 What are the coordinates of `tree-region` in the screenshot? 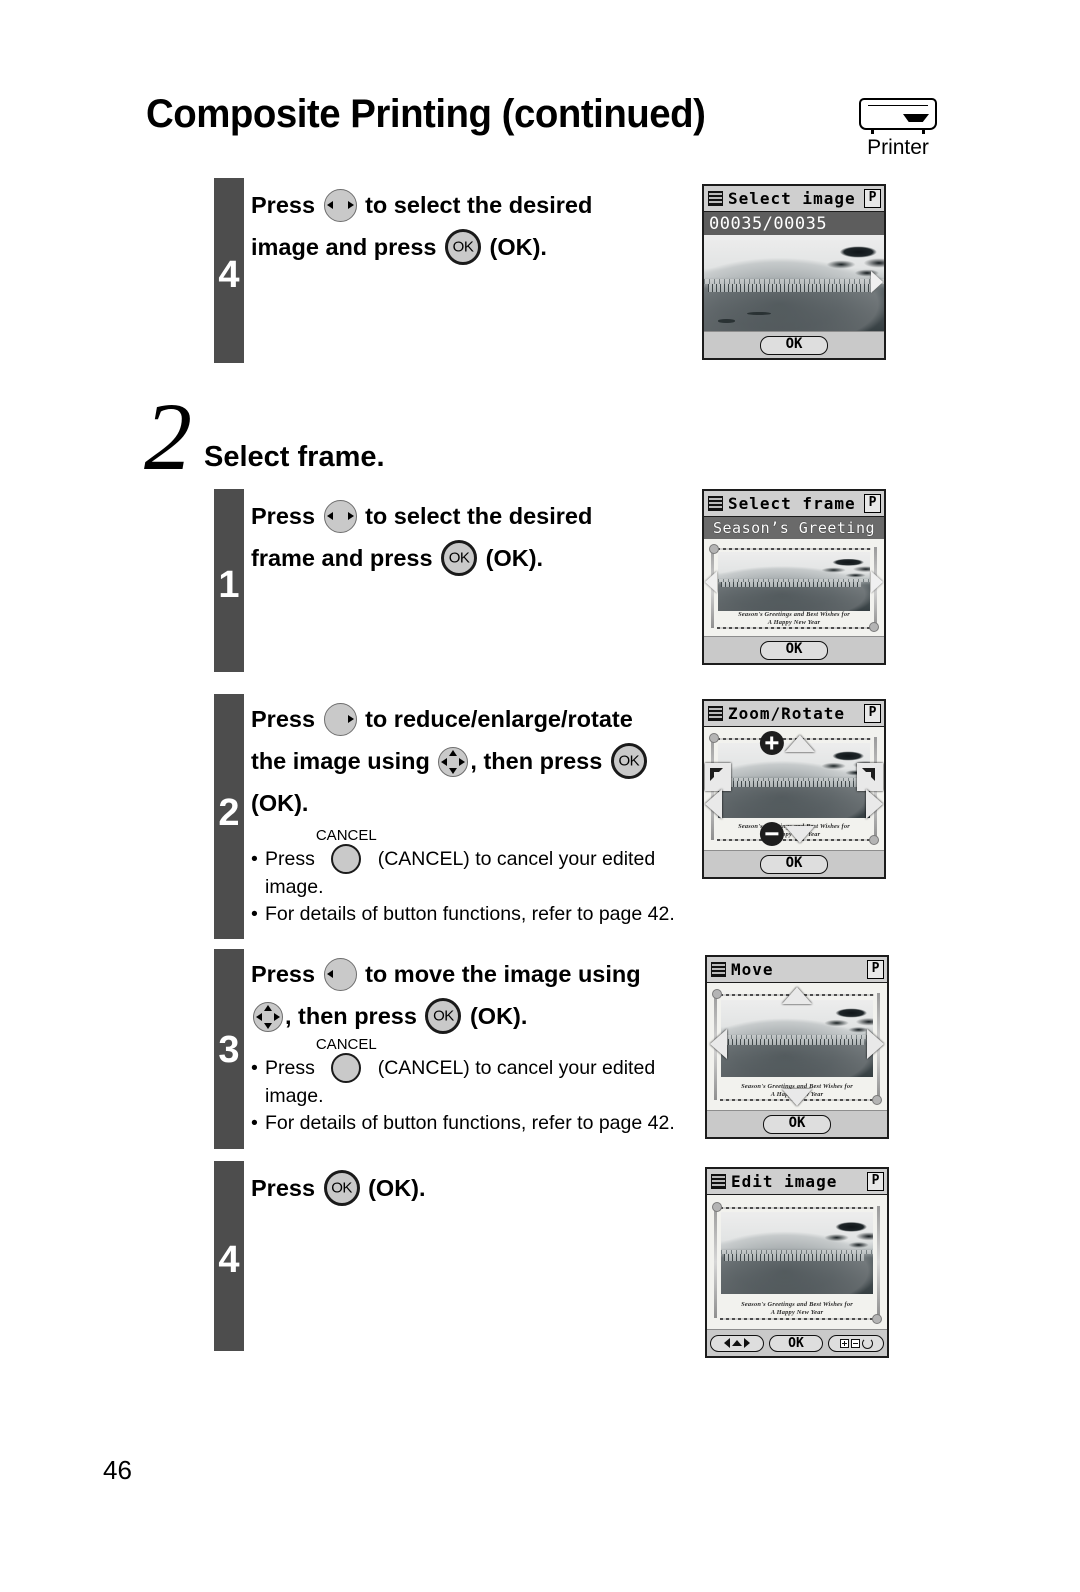 It's located at (839, 1235).